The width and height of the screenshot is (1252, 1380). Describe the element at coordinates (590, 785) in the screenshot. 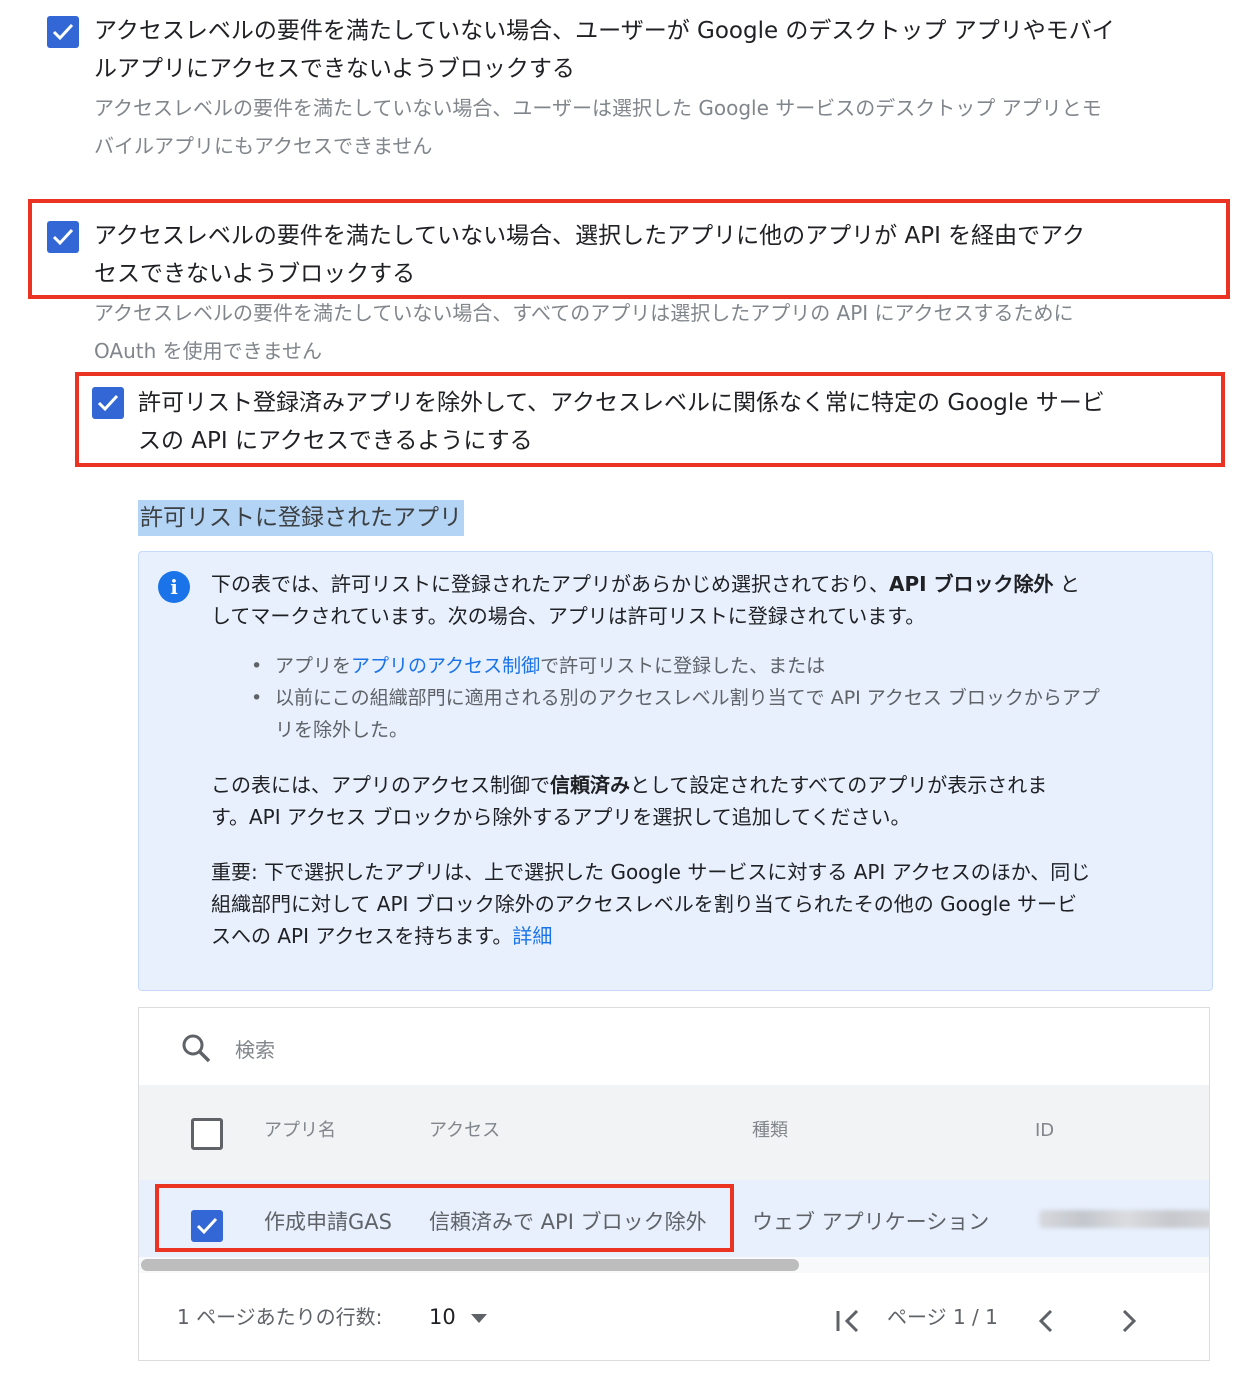

I see `info-p2-bold: 信頼済み` at that location.